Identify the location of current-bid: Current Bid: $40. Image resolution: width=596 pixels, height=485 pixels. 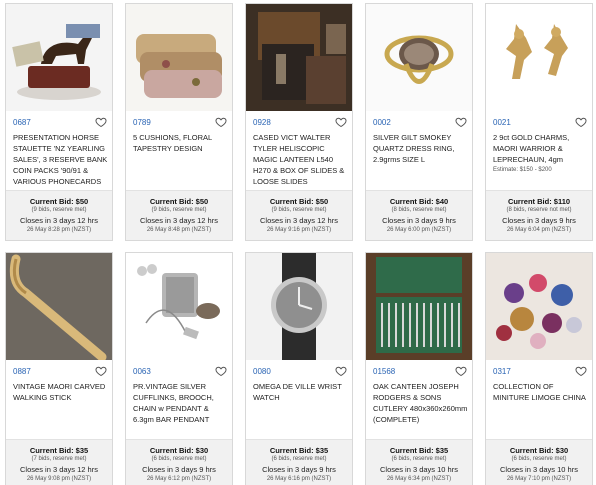
(419, 201).